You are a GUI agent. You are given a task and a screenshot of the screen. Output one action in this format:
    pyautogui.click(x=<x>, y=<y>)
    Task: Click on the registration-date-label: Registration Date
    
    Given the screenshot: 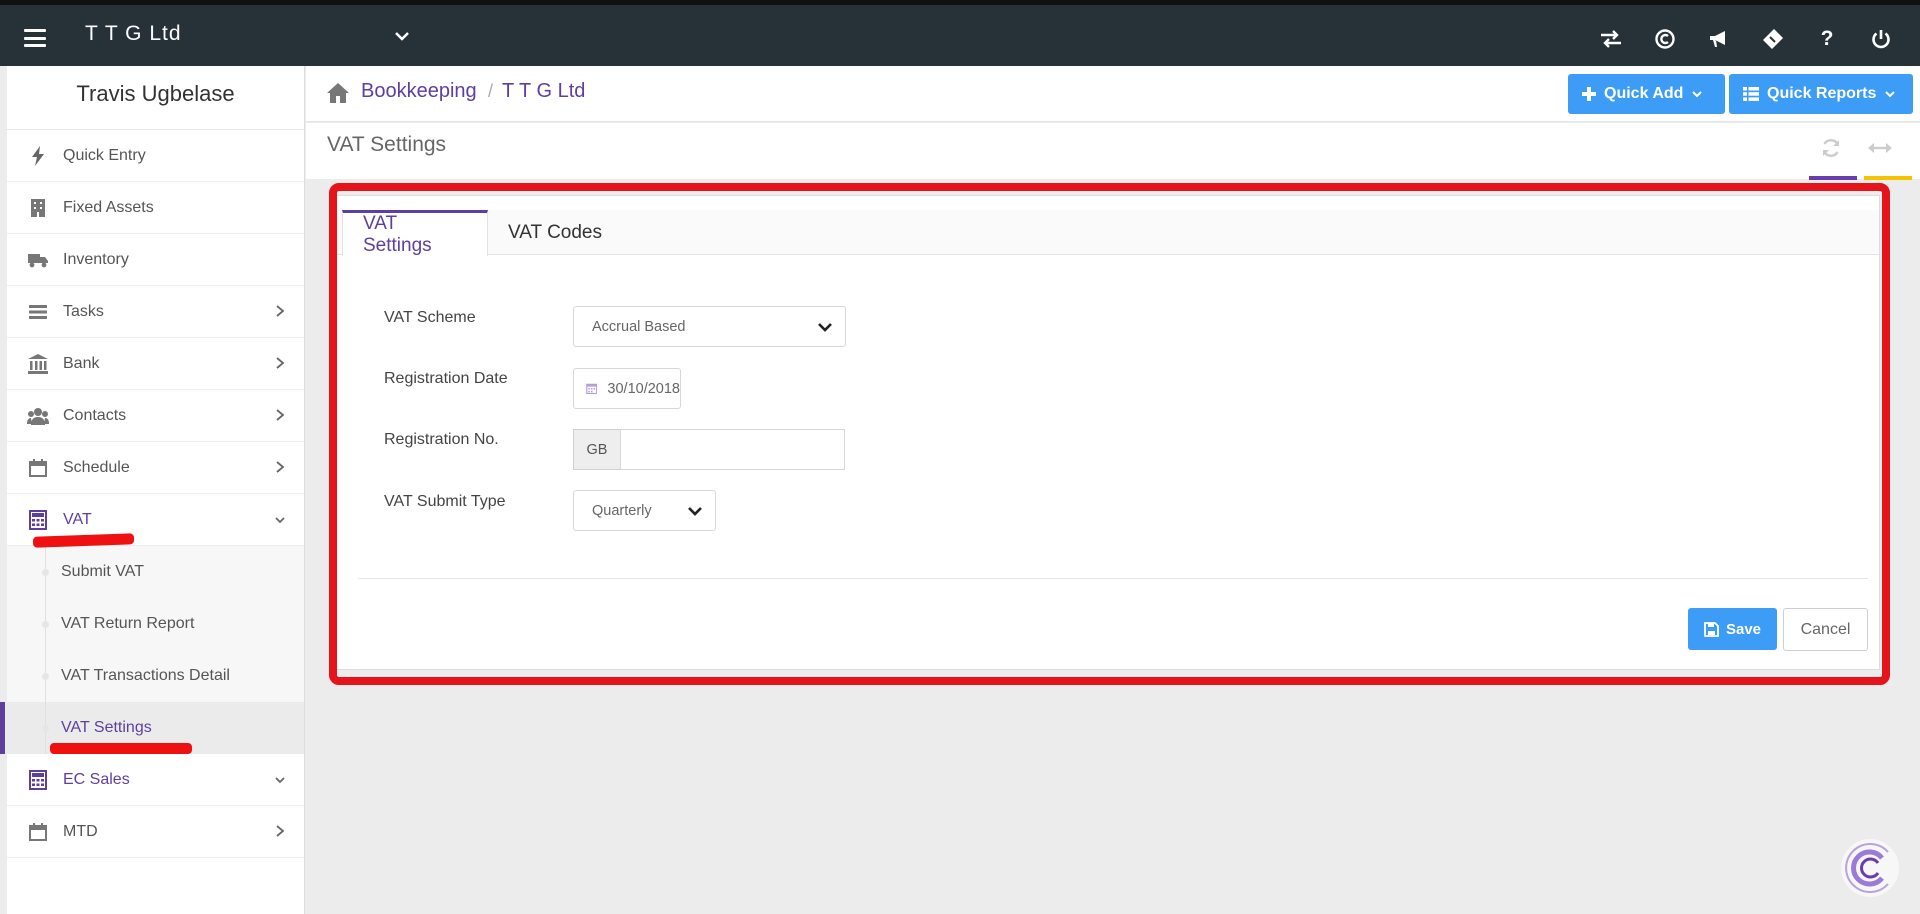 What is the action you would take?
    pyautogui.click(x=446, y=378)
    